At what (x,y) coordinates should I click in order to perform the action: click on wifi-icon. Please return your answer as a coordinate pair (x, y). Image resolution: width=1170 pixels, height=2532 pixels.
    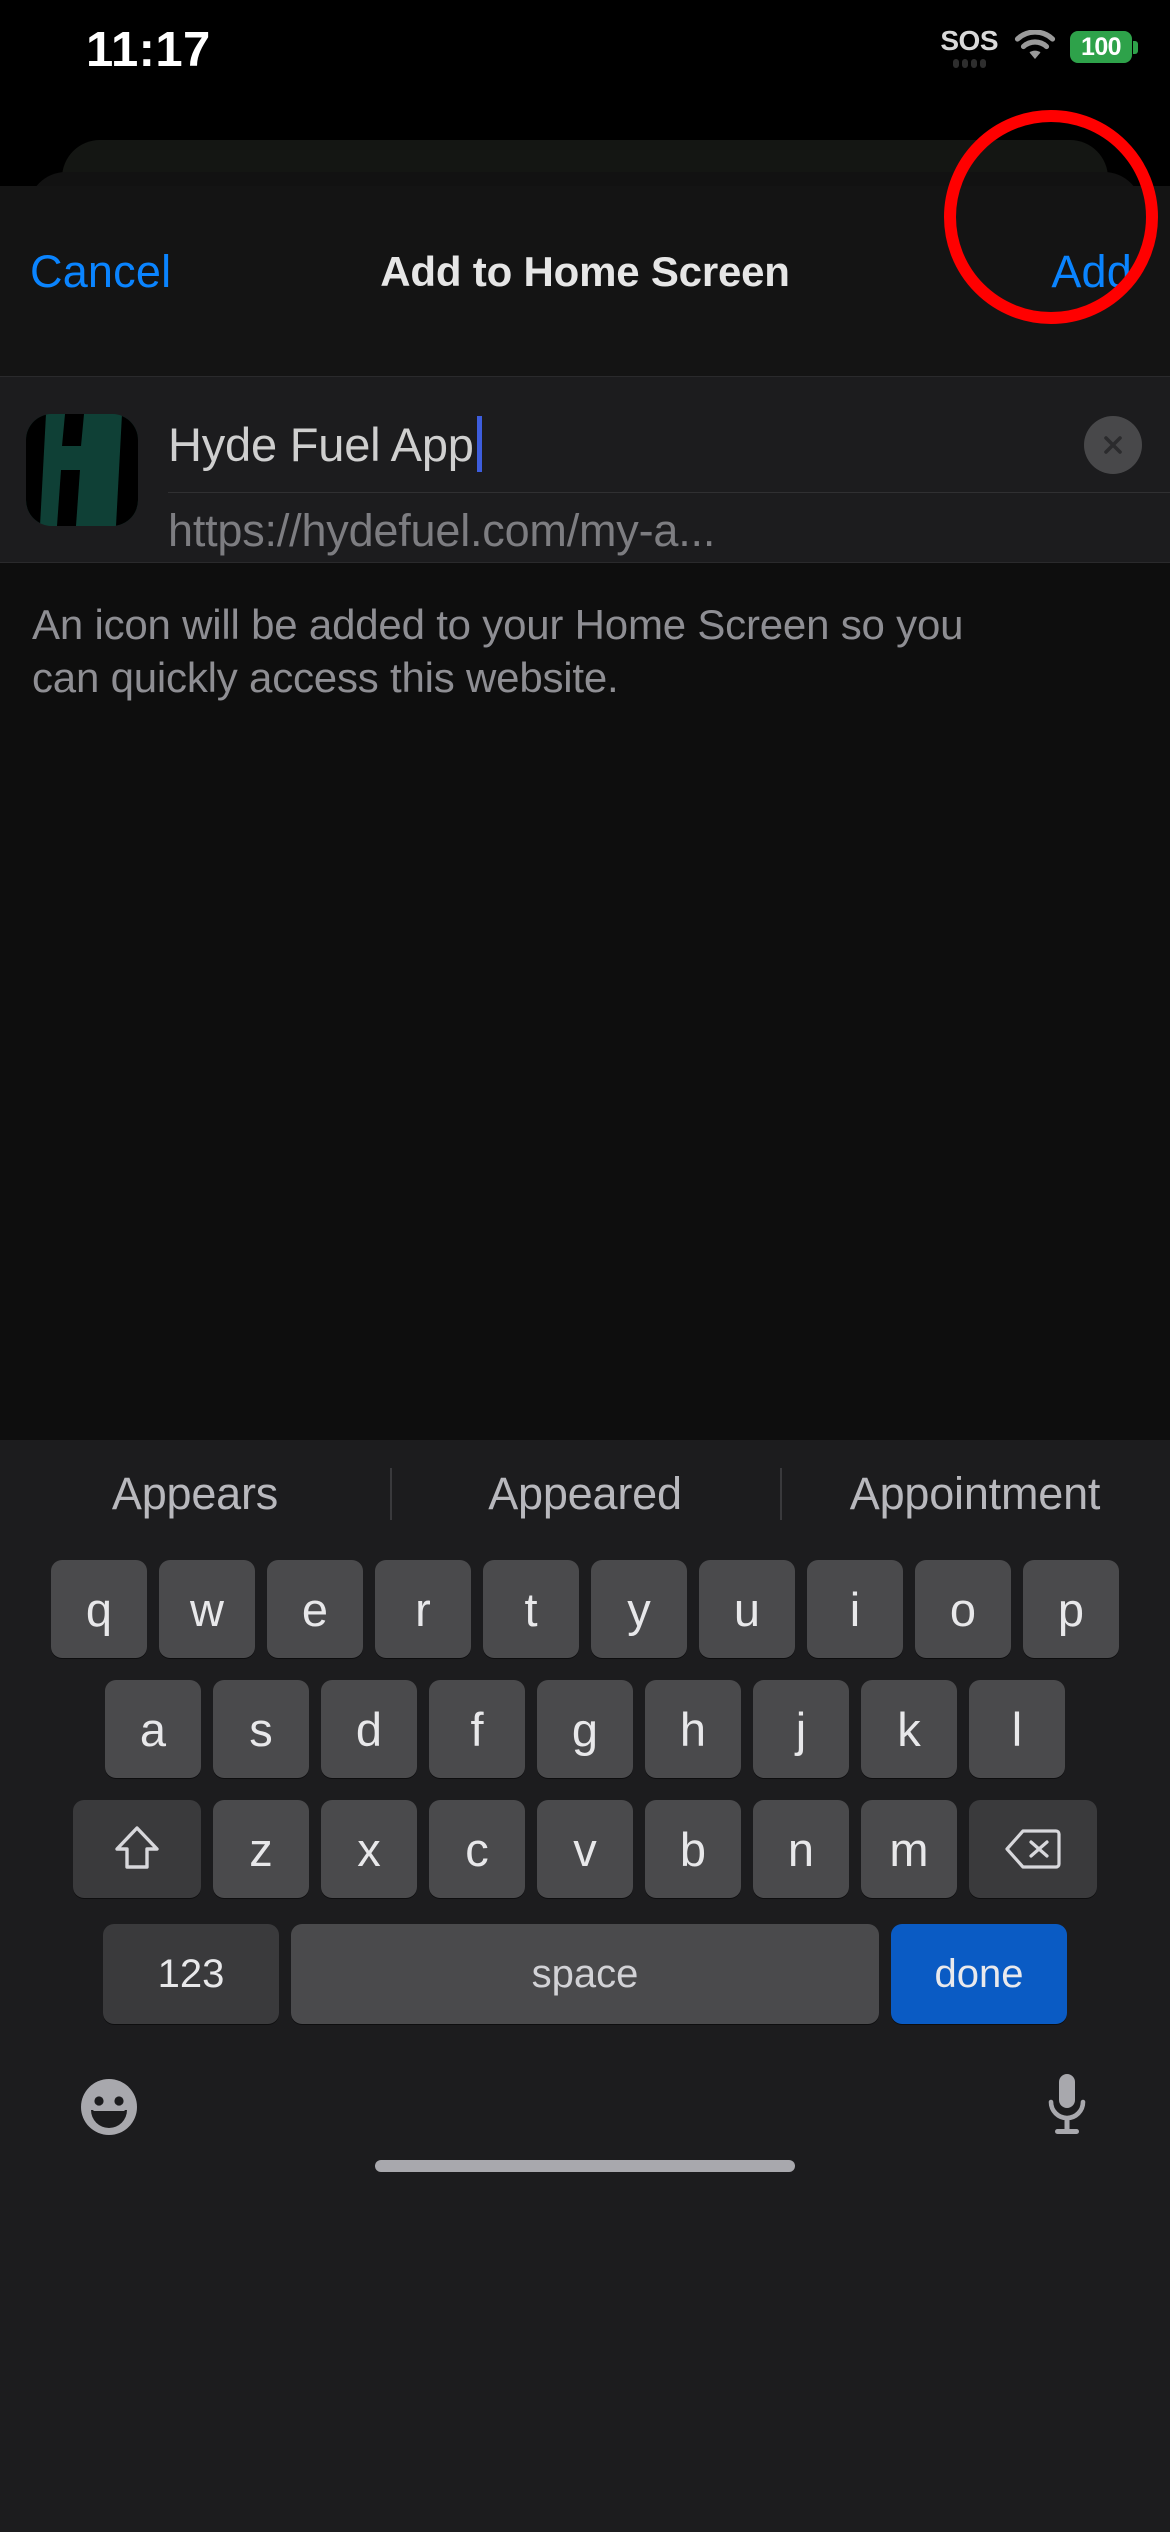
    Looking at the image, I should click on (1035, 45).